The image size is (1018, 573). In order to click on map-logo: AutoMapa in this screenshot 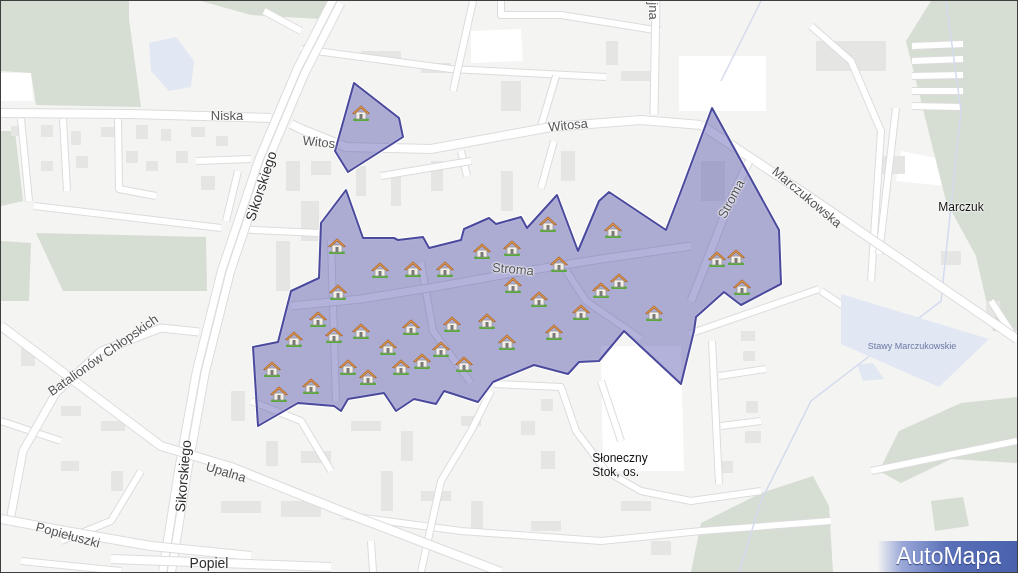, I will do `click(947, 556)`.